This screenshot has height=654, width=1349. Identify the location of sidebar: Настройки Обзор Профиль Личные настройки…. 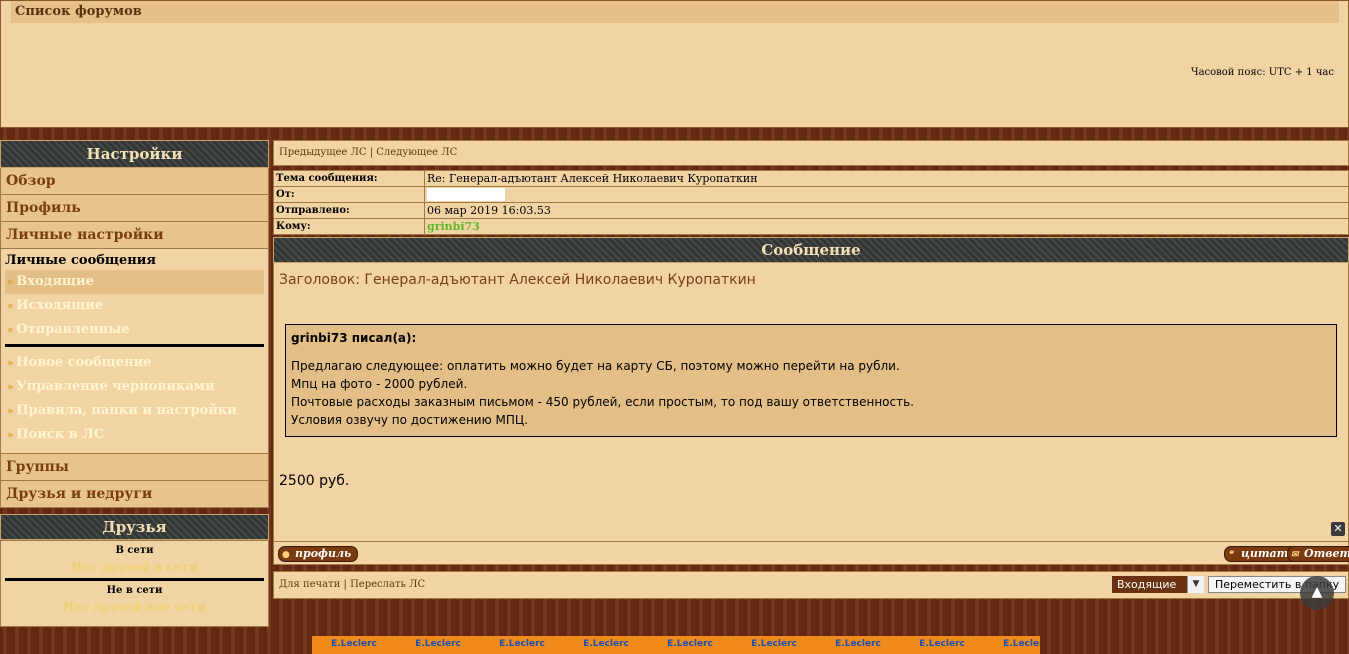
(134, 383).